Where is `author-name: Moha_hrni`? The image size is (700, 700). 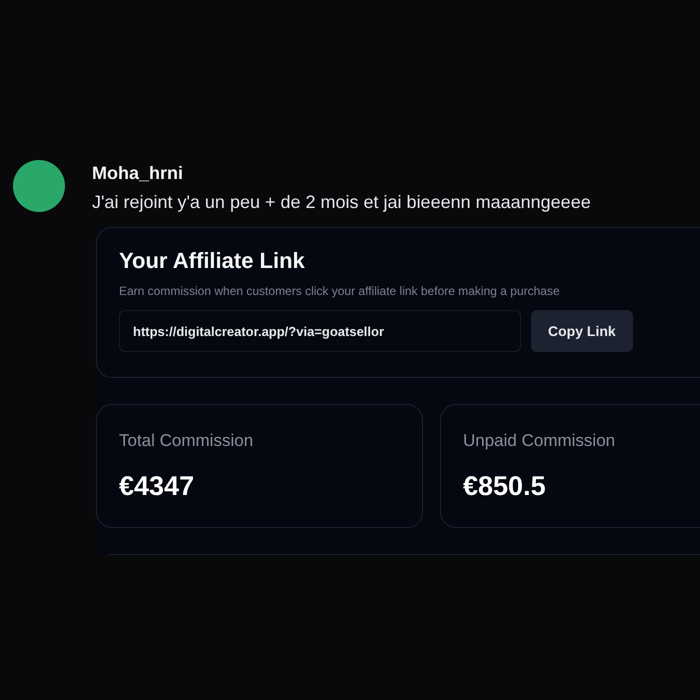
author-name: Moha_hrni is located at coordinates (138, 173).